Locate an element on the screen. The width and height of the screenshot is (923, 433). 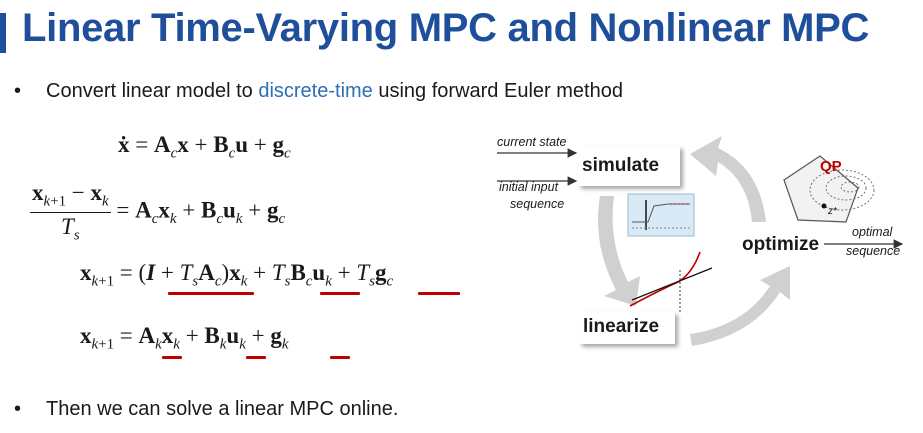
simulation-plot-icon is located at coordinates (661, 215).